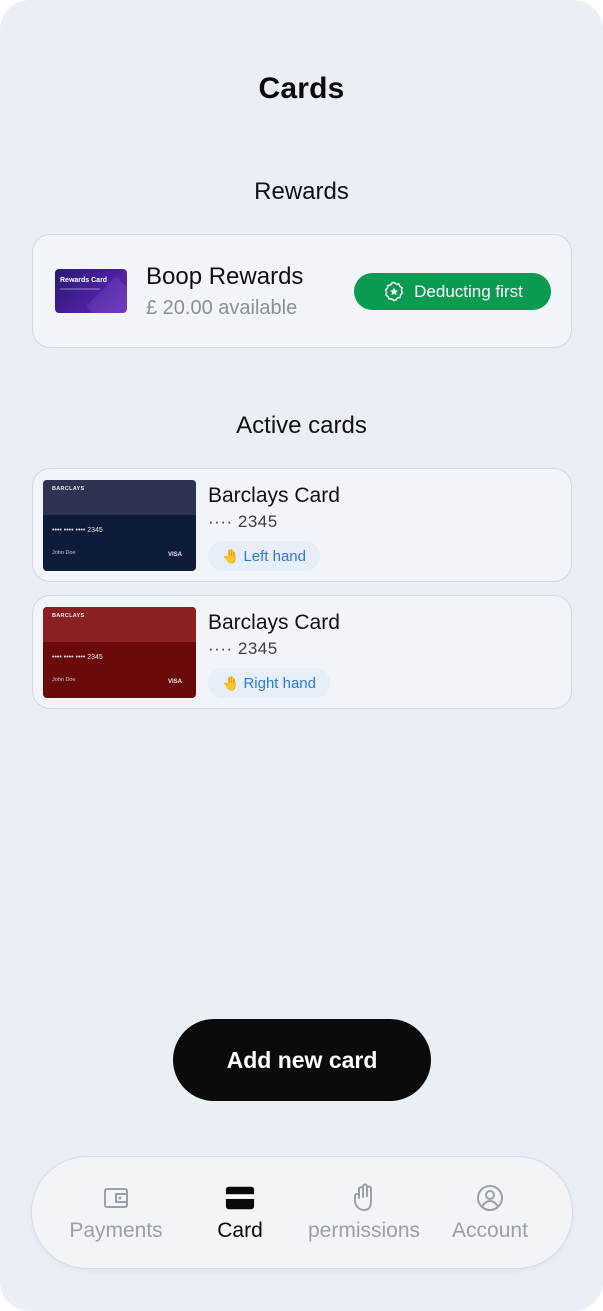  Describe the element at coordinates (301, 191) in the screenshot. I see `rewards-heading: Rewards` at that location.